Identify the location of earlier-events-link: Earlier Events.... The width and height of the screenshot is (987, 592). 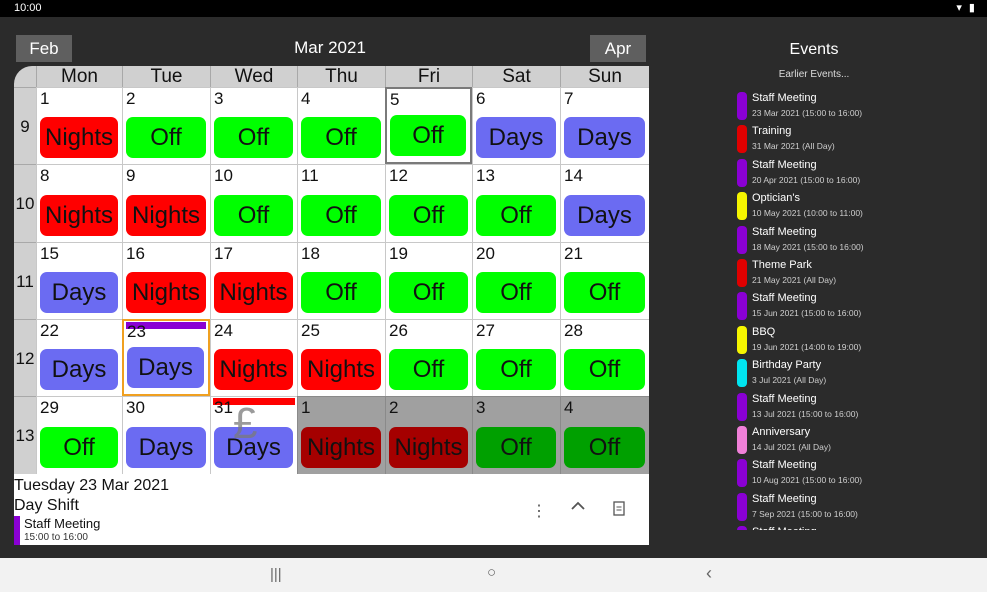
(814, 74).